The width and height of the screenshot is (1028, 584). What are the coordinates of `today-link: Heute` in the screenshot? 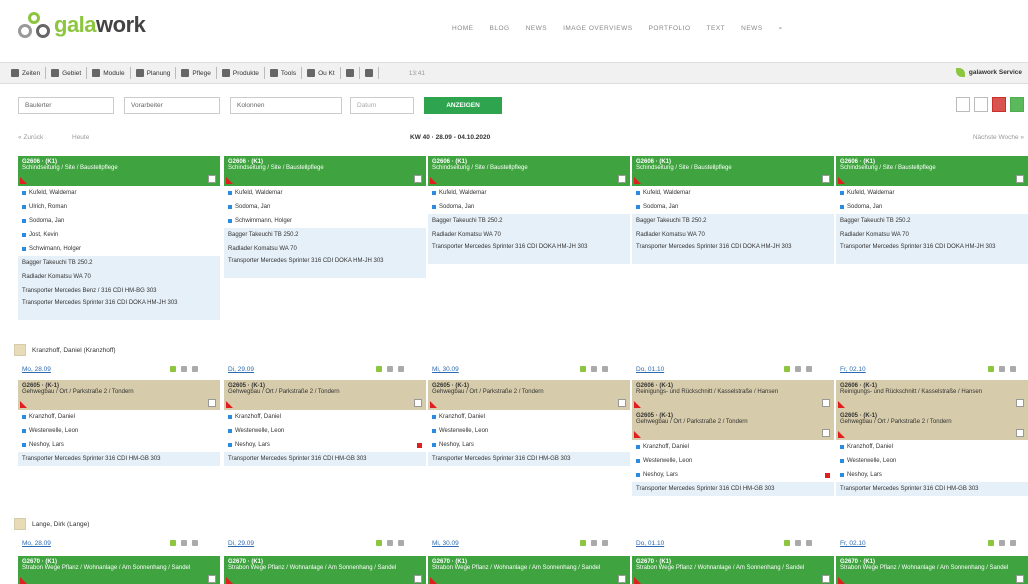 It's located at (80, 137).